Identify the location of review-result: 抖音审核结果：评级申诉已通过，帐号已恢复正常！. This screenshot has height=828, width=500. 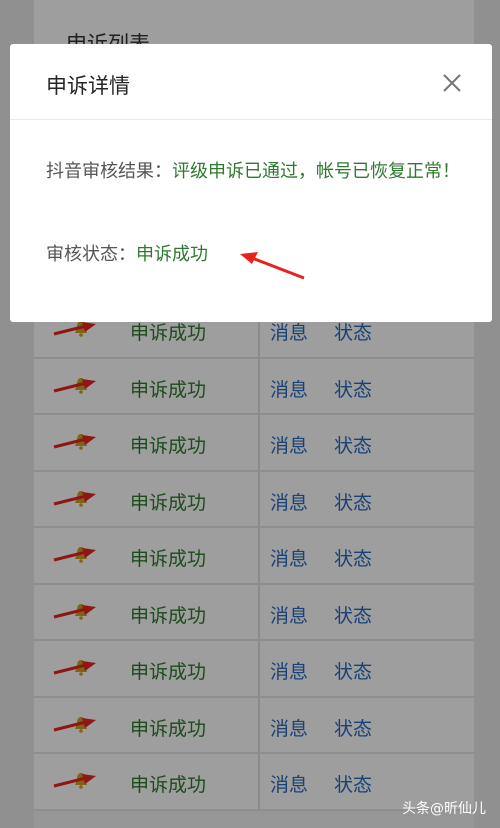
(256, 171).